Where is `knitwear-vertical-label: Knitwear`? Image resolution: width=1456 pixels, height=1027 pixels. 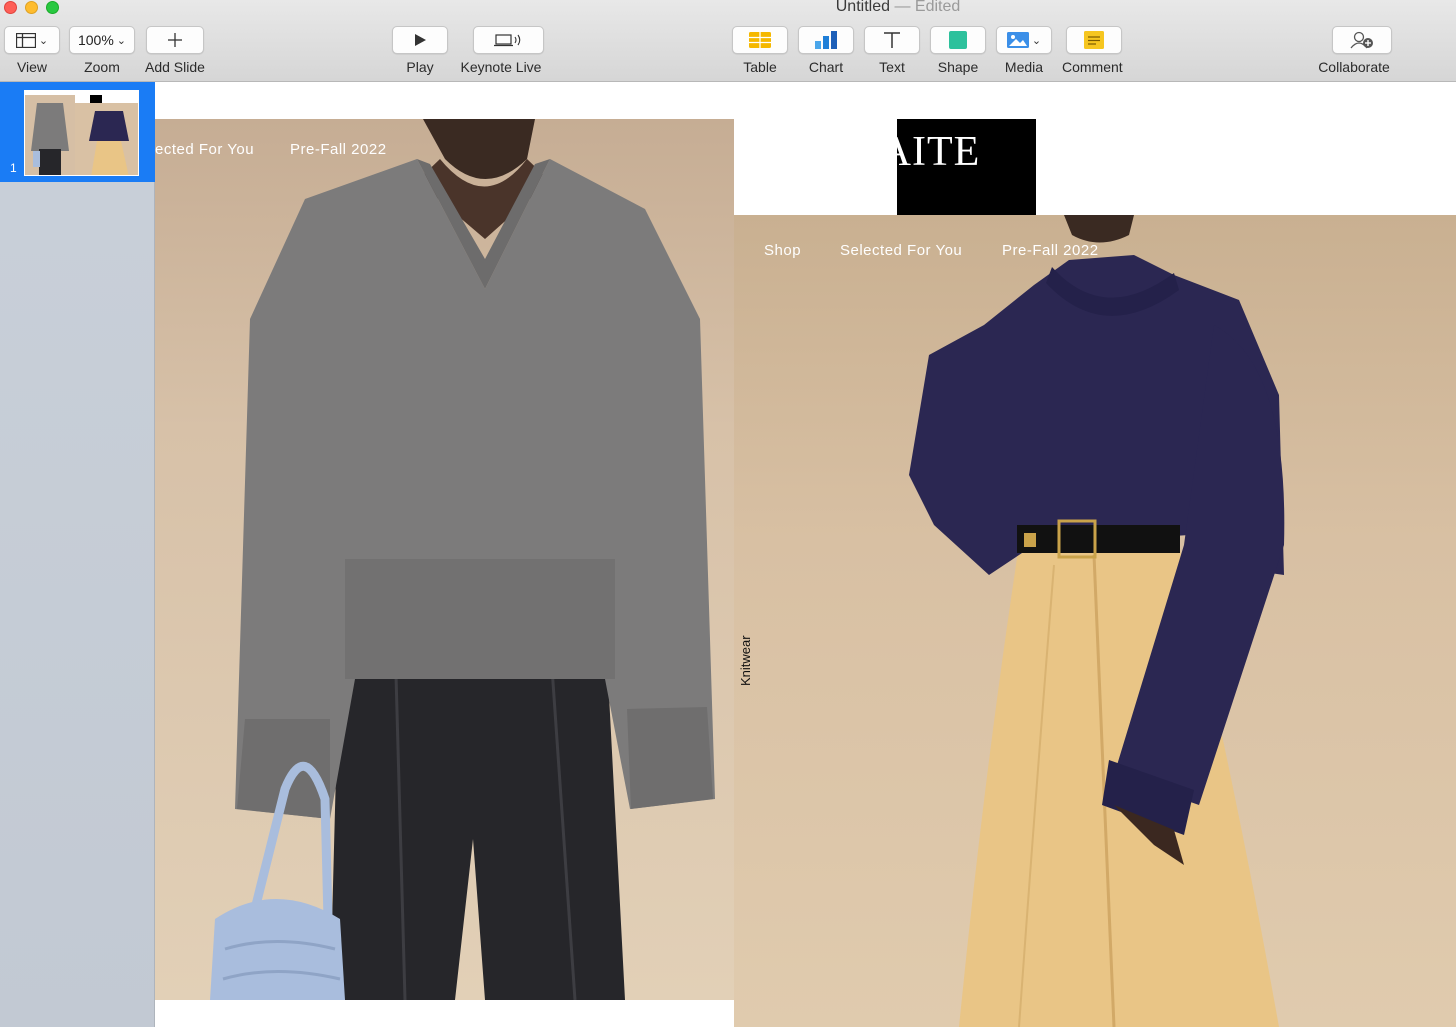
knitwear-vertical-label: Knitwear is located at coordinates (745, 660).